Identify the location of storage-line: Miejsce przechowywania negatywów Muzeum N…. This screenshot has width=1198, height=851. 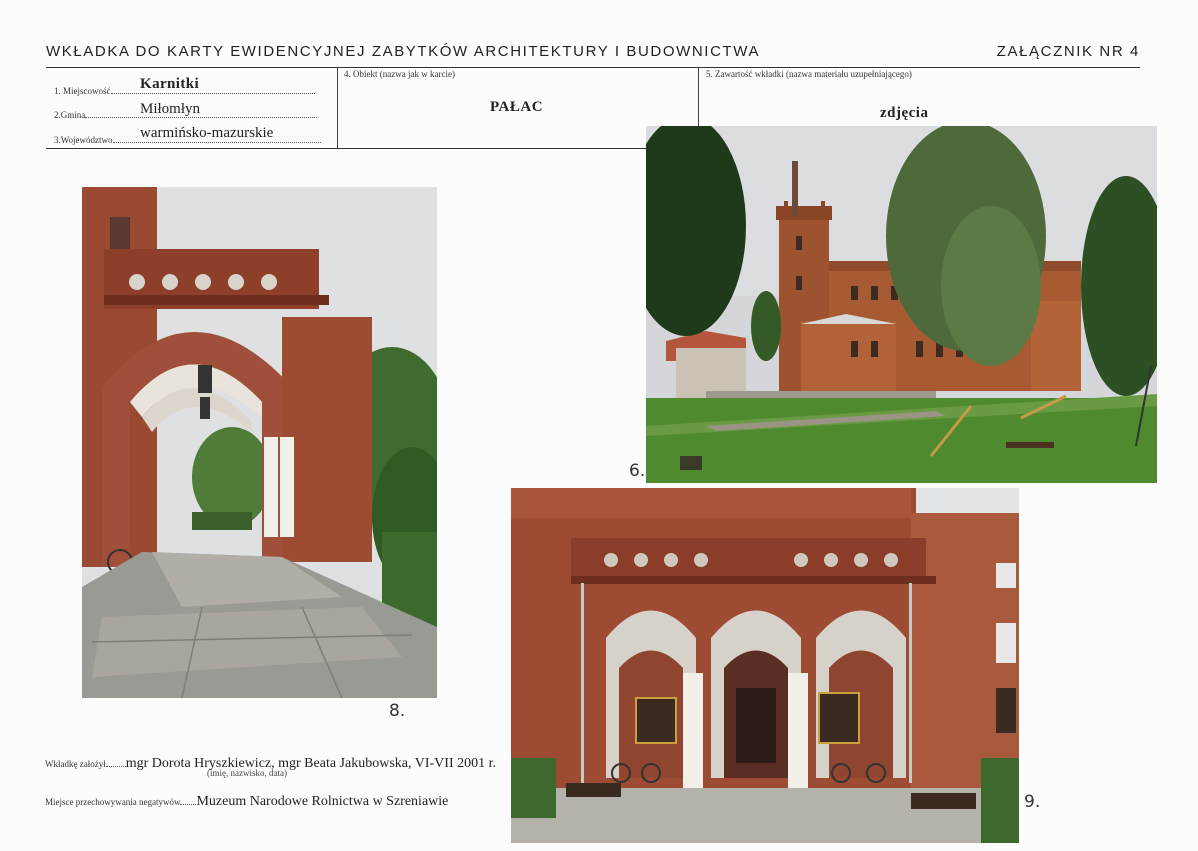
(246, 802).